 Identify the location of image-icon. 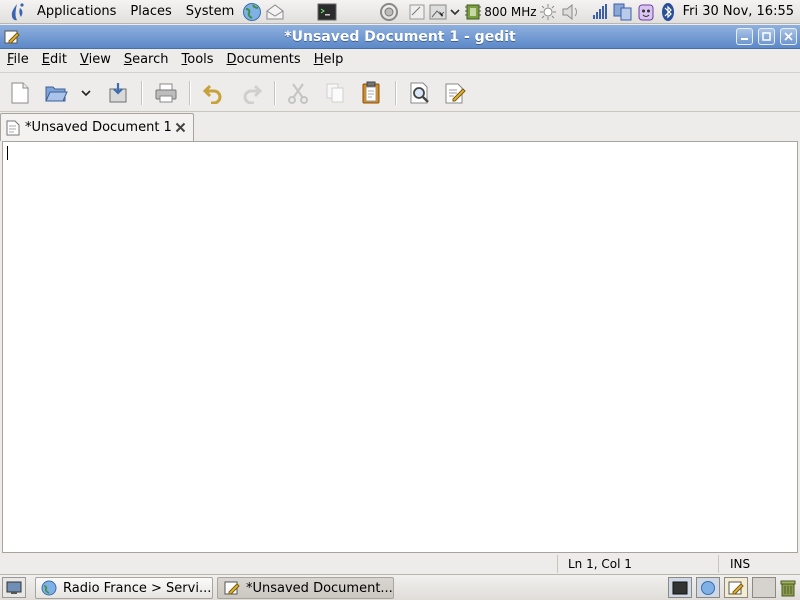
(438, 12).